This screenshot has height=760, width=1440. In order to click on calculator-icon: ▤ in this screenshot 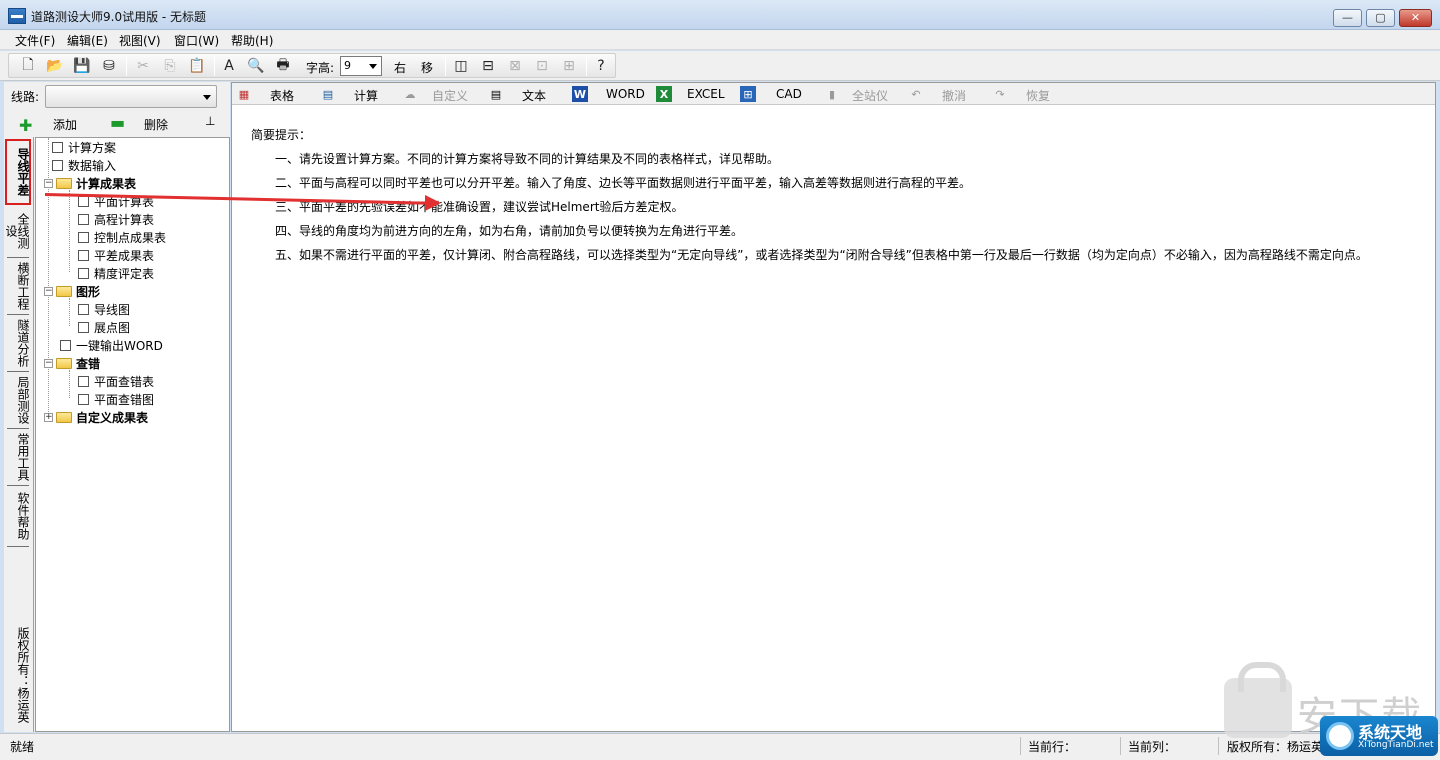, I will do `click(328, 94)`.